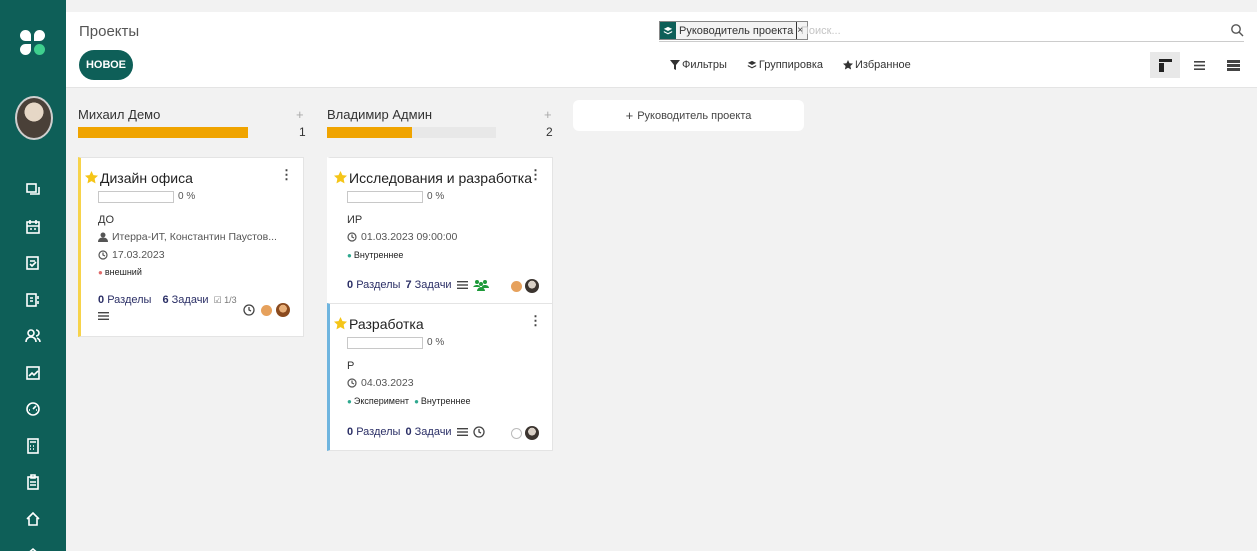 This screenshot has width=1257, height=551. What do you see at coordinates (33, 446) in the screenshot?
I see `calculator-icon` at bounding box center [33, 446].